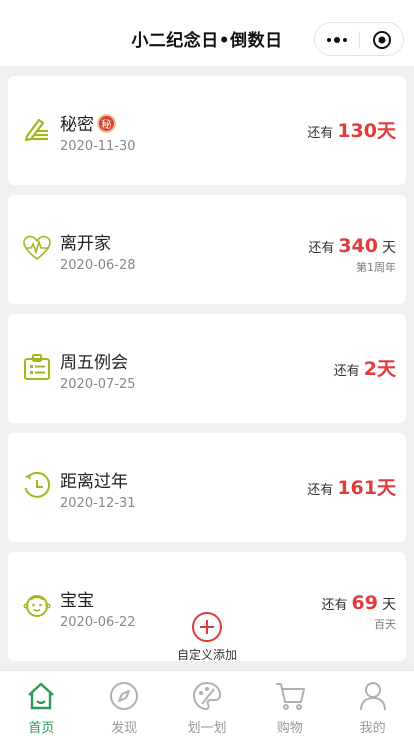  Describe the element at coordinates (41, 728) in the screenshot. I see `tab-label: 首页` at that location.